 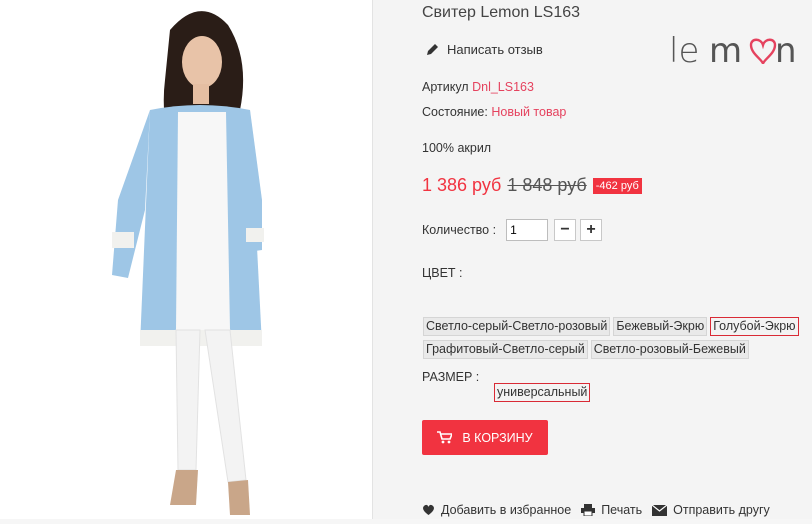 I want to click on quantity-input, so click(x=527, y=230).